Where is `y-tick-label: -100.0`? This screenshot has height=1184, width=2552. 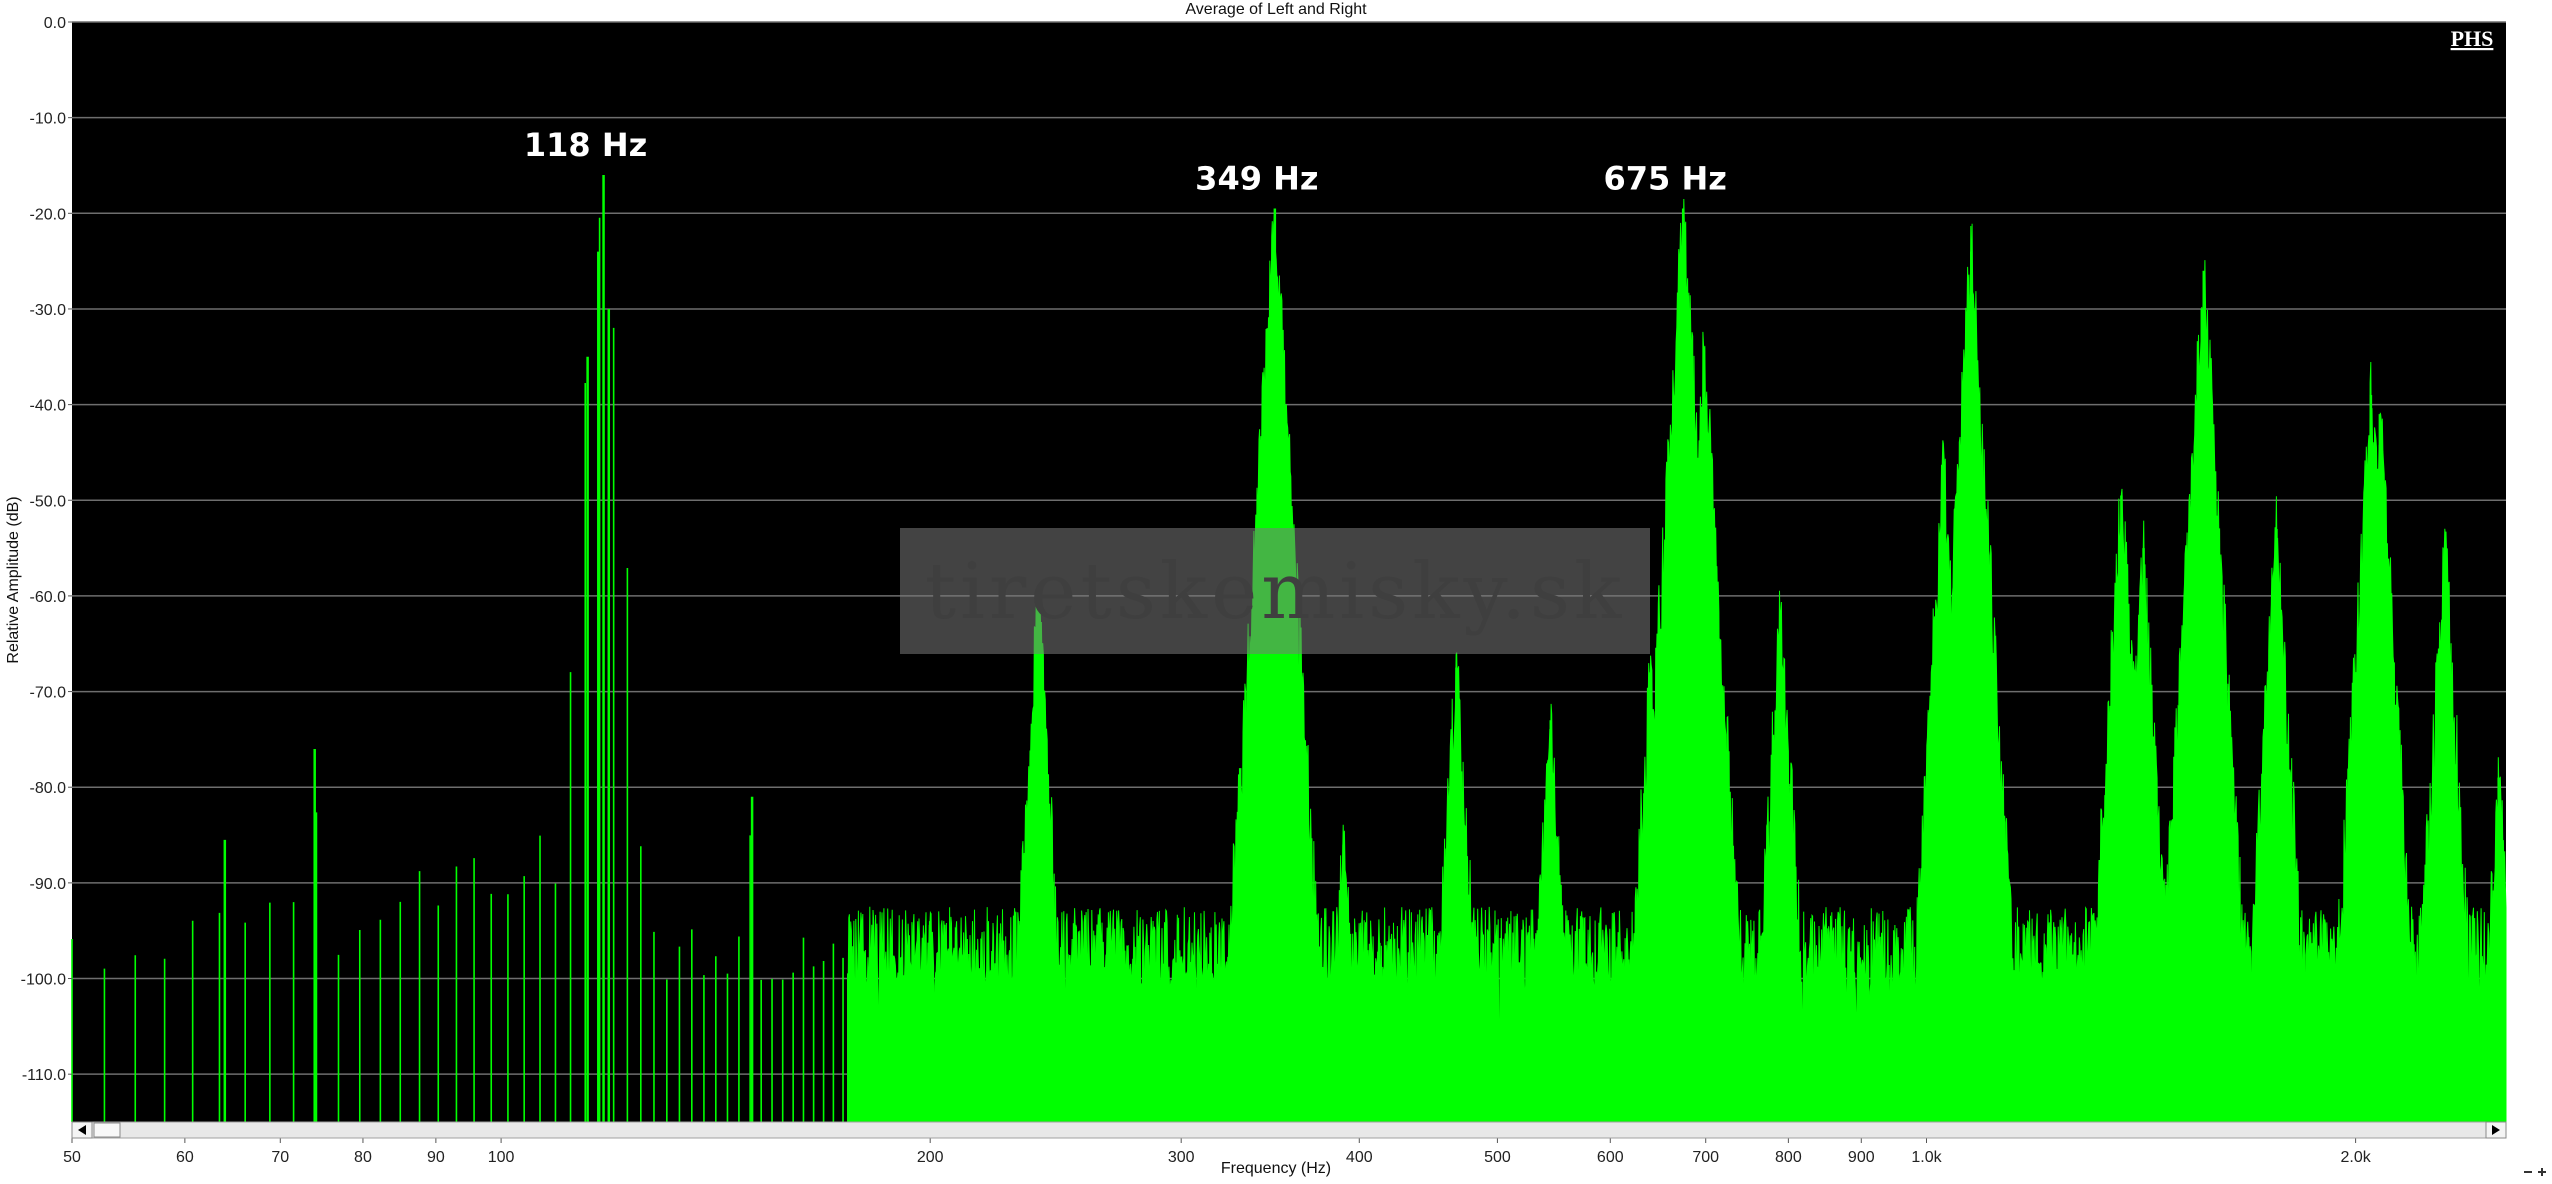
y-tick-label: -100.0 is located at coordinates (43, 980).